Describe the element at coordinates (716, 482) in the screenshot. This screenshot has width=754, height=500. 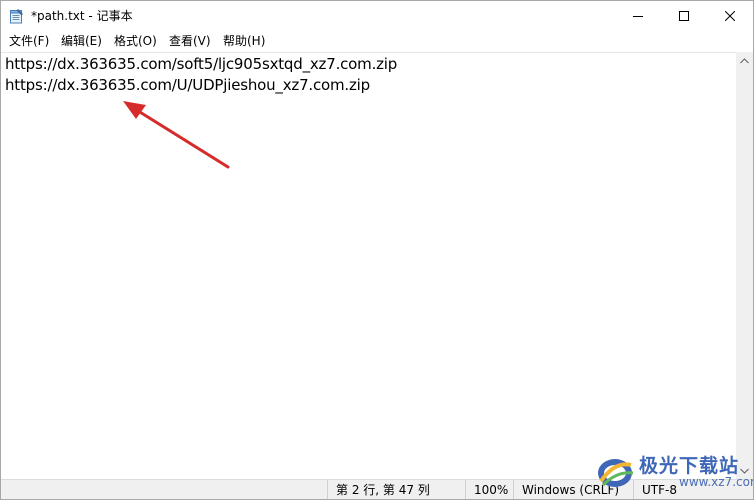
I see `watermark-url: www.xz7.com` at that location.